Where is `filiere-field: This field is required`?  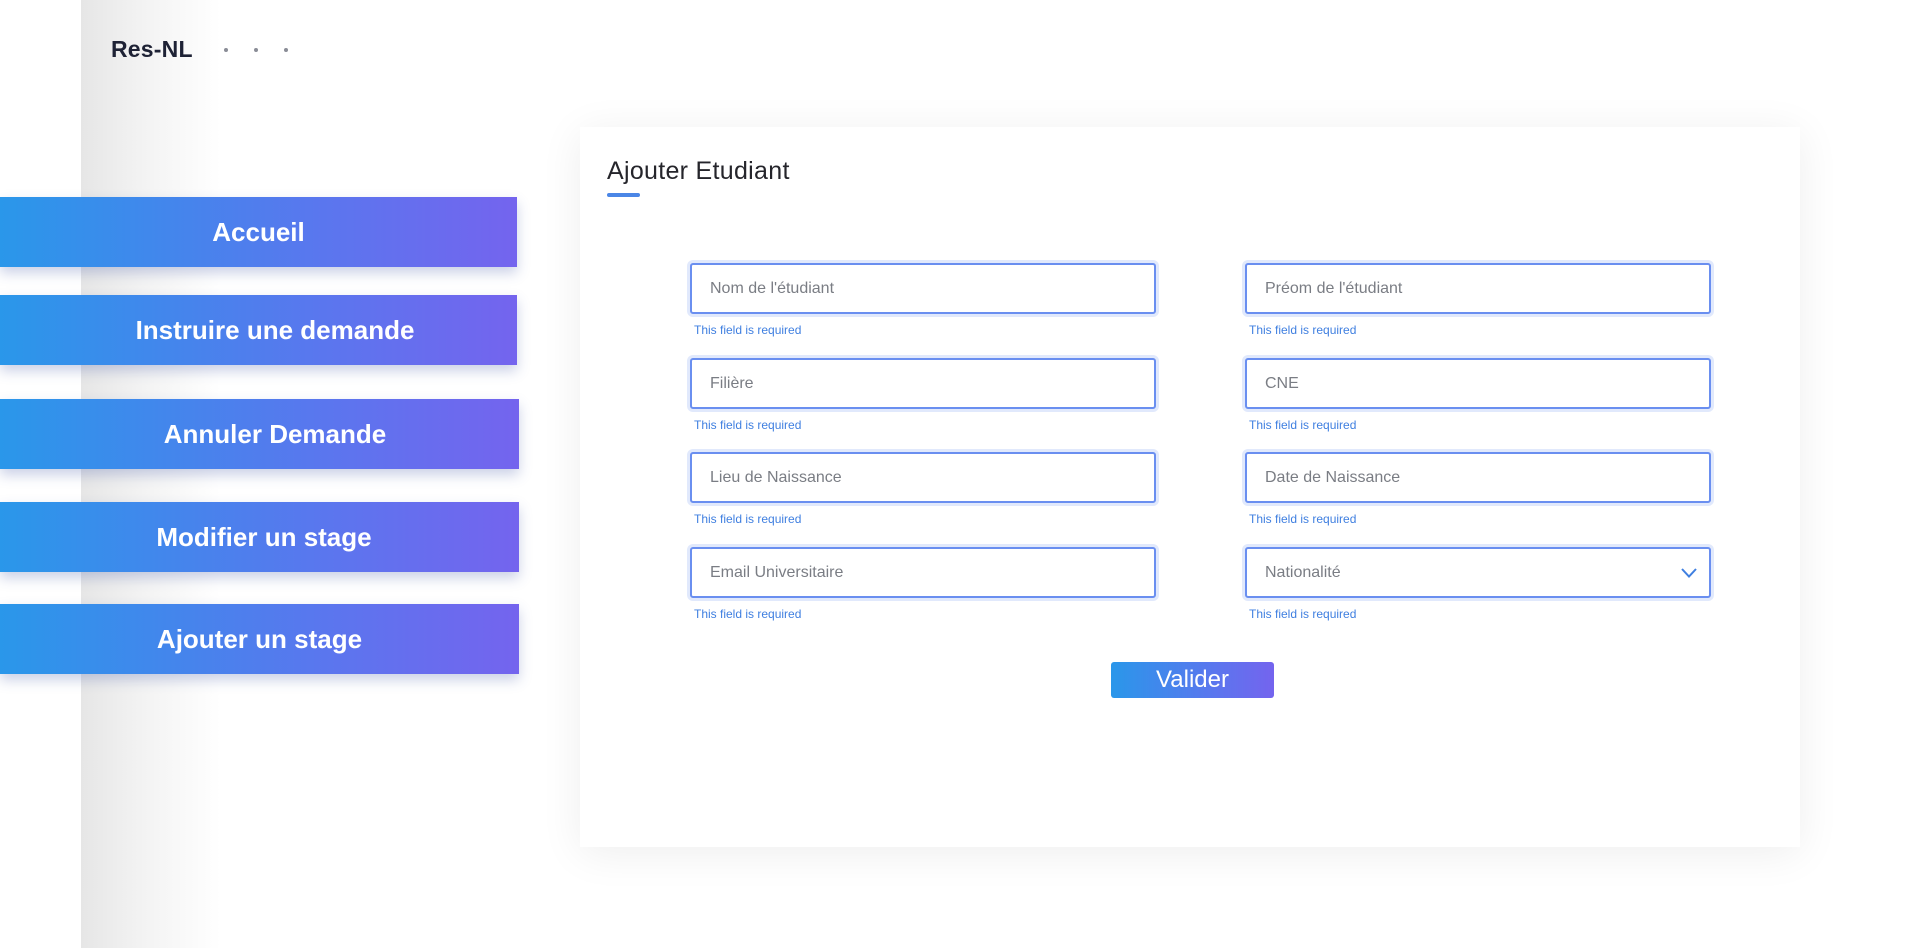 filiere-field: This field is required is located at coordinates (923, 395).